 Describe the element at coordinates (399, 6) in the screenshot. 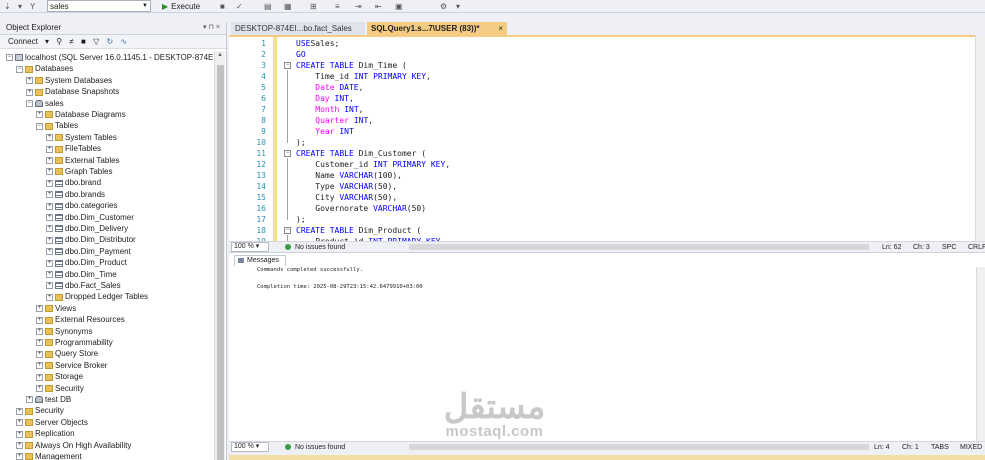

I see `bookmark-icon: ▣` at that location.